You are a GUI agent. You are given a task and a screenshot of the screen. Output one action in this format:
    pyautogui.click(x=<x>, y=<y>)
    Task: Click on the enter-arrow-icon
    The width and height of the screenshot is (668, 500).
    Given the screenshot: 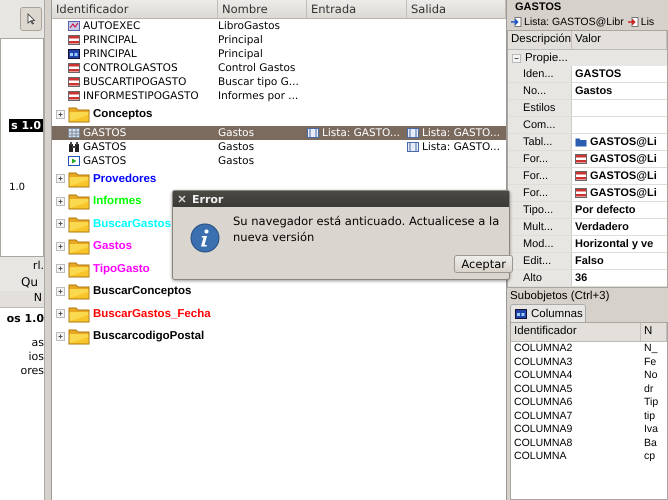 What is the action you would take?
    pyautogui.click(x=516, y=22)
    